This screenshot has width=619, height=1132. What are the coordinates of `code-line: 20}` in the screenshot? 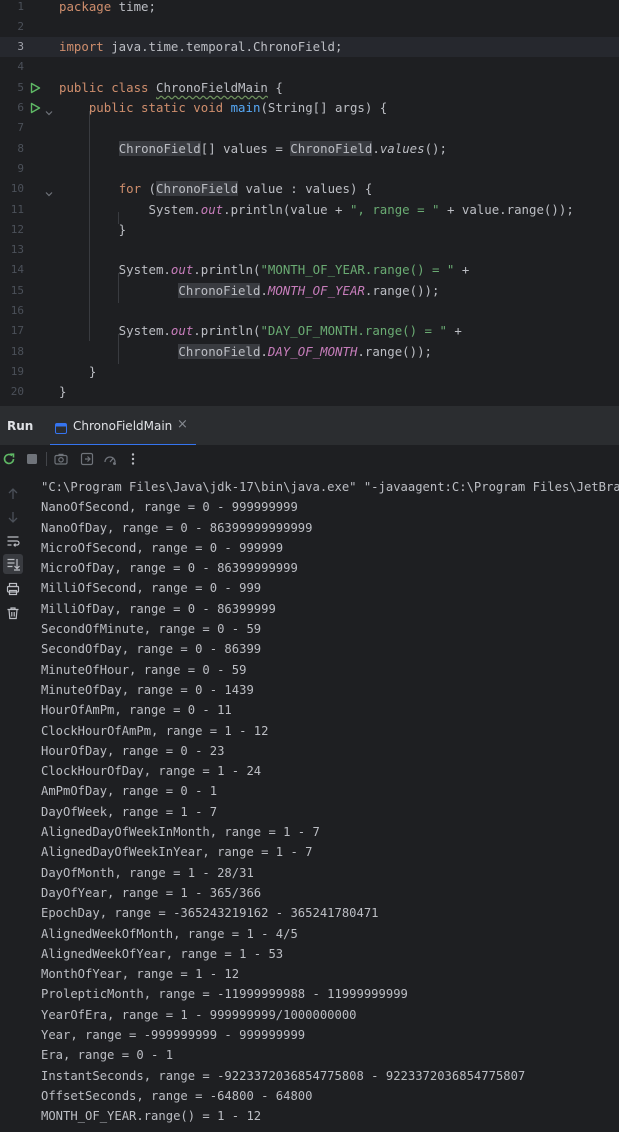 It's located at (309, 392).